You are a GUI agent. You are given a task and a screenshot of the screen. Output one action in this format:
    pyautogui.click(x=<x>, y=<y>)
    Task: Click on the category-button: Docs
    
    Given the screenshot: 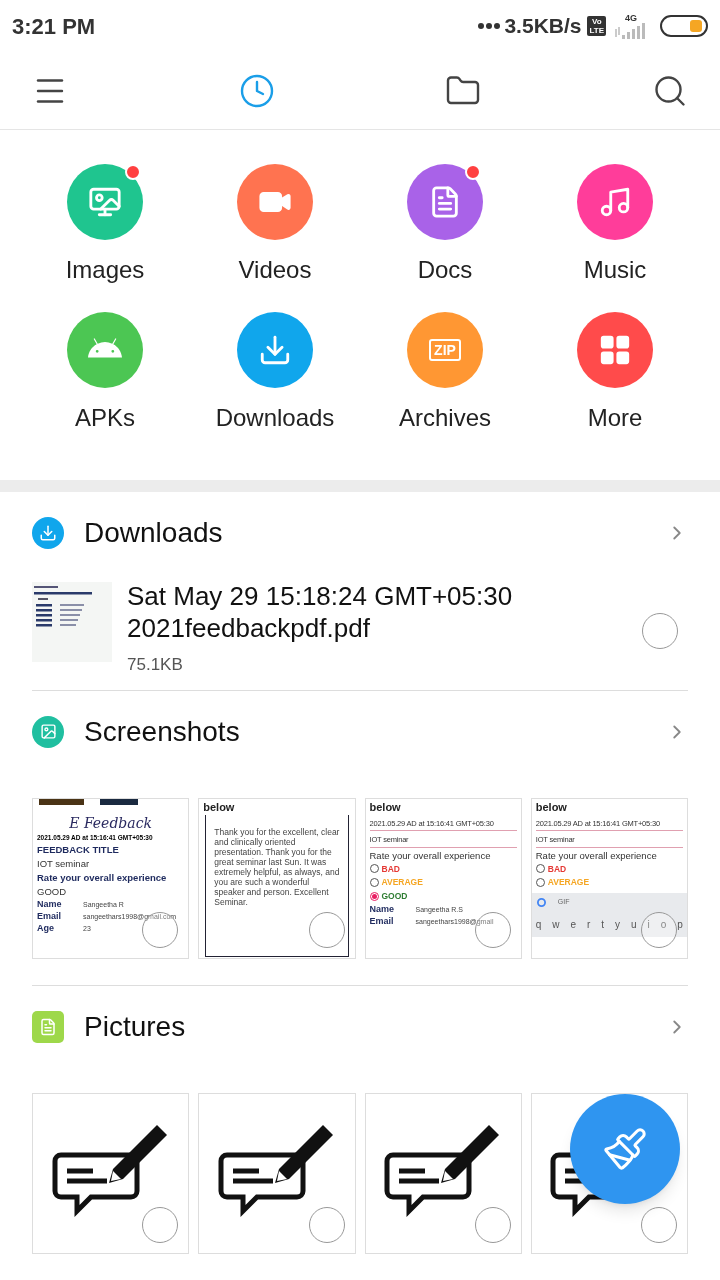 What is the action you would take?
    pyautogui.click(x=445, y=226)
    